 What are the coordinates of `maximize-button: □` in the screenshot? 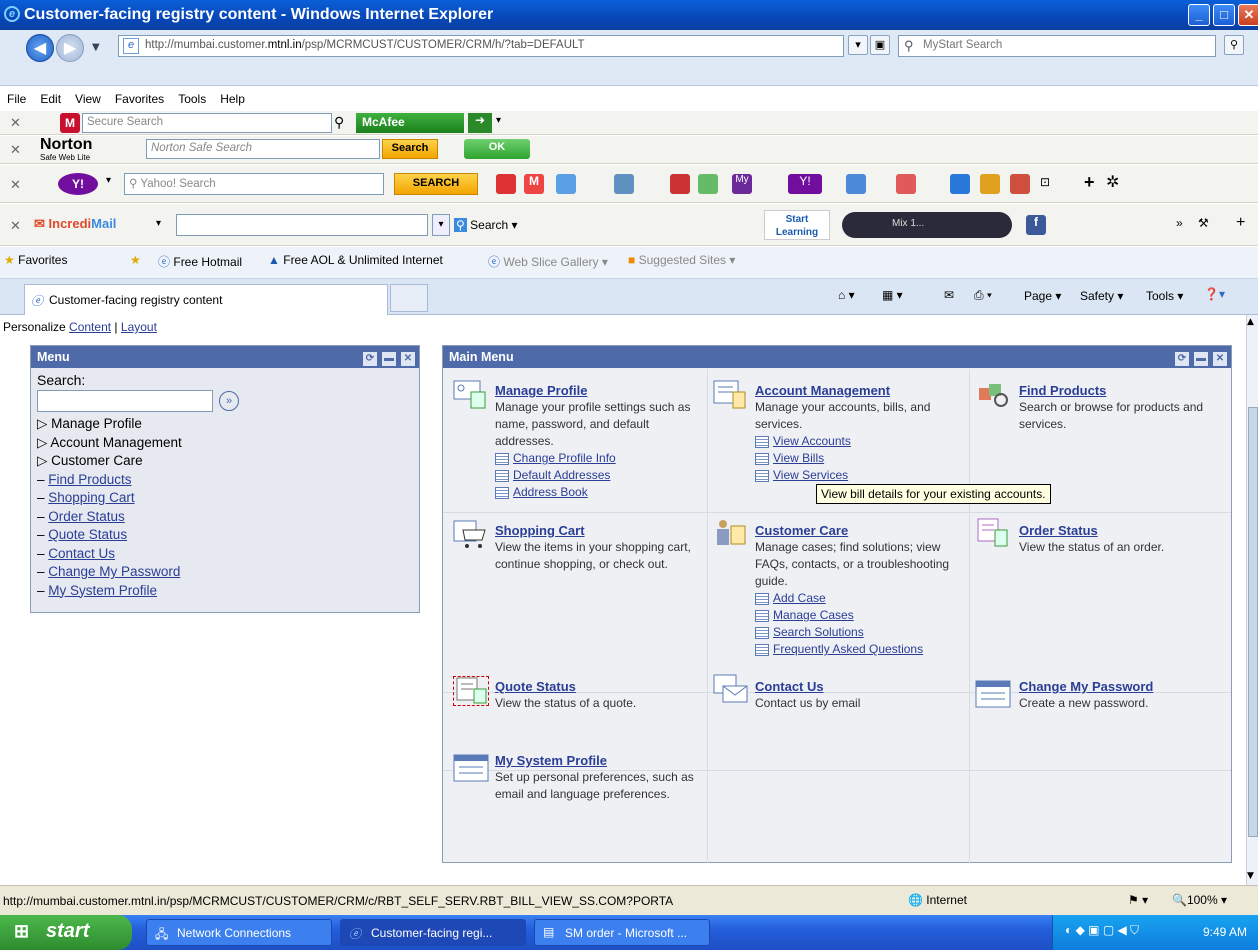 It's located at (1224, 15).